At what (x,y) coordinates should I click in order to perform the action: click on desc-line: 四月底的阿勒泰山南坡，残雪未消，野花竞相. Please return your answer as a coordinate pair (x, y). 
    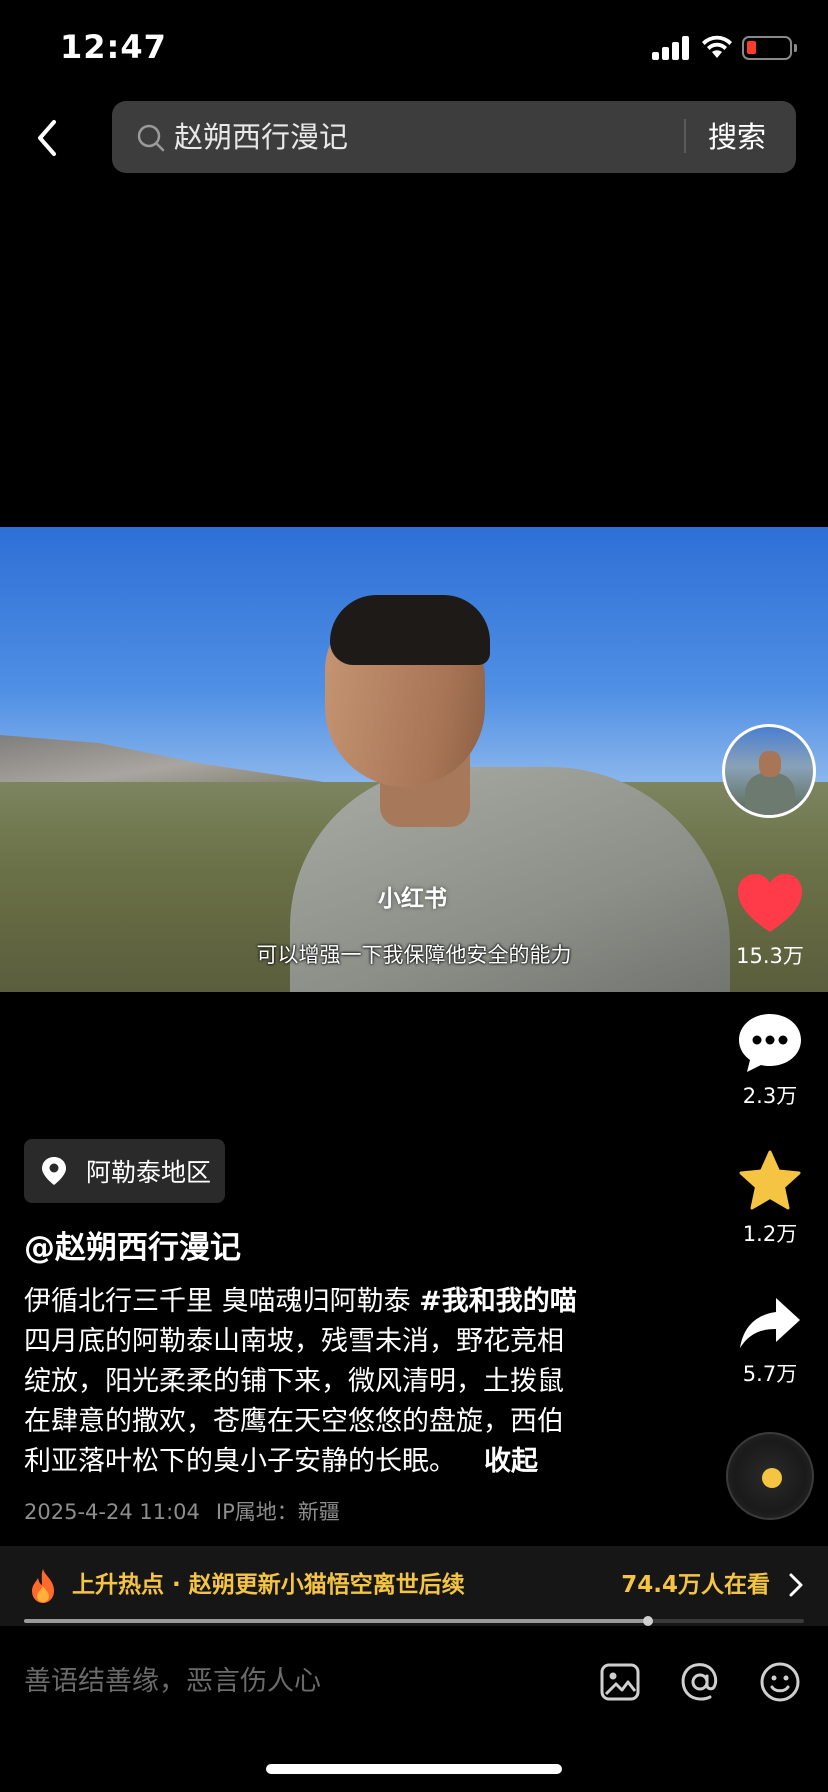
    Looking at the image, I should click on (294, 1341).